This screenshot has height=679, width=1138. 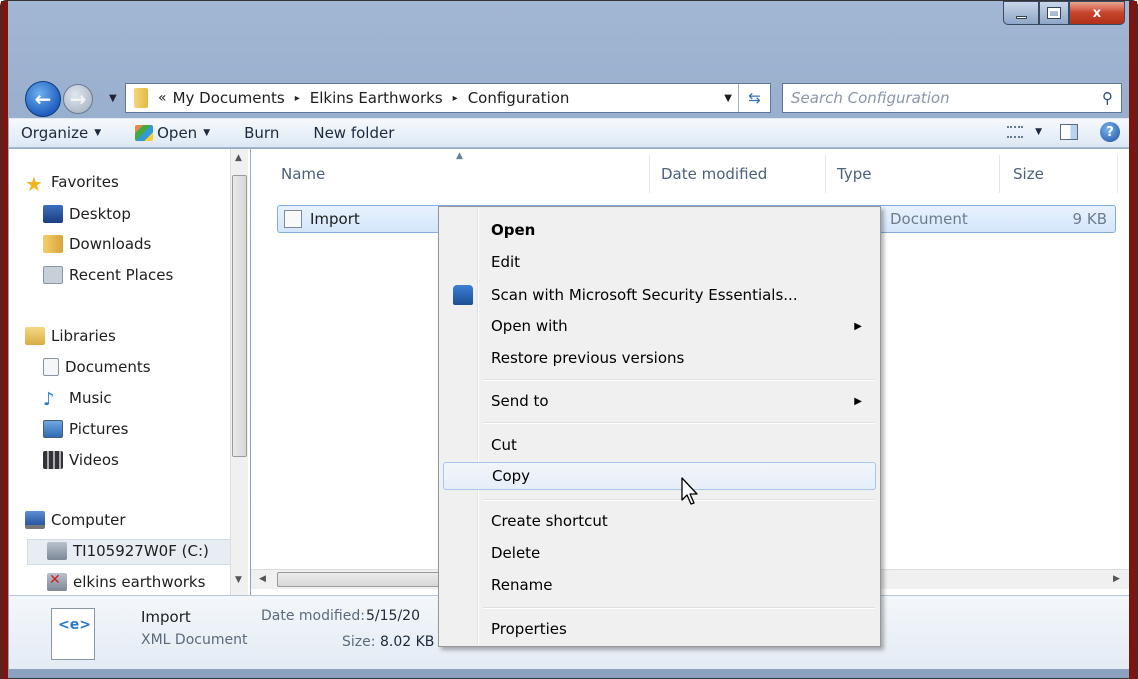 I want to click on menu-item-delete: Delete, so click(x=659, y=553).